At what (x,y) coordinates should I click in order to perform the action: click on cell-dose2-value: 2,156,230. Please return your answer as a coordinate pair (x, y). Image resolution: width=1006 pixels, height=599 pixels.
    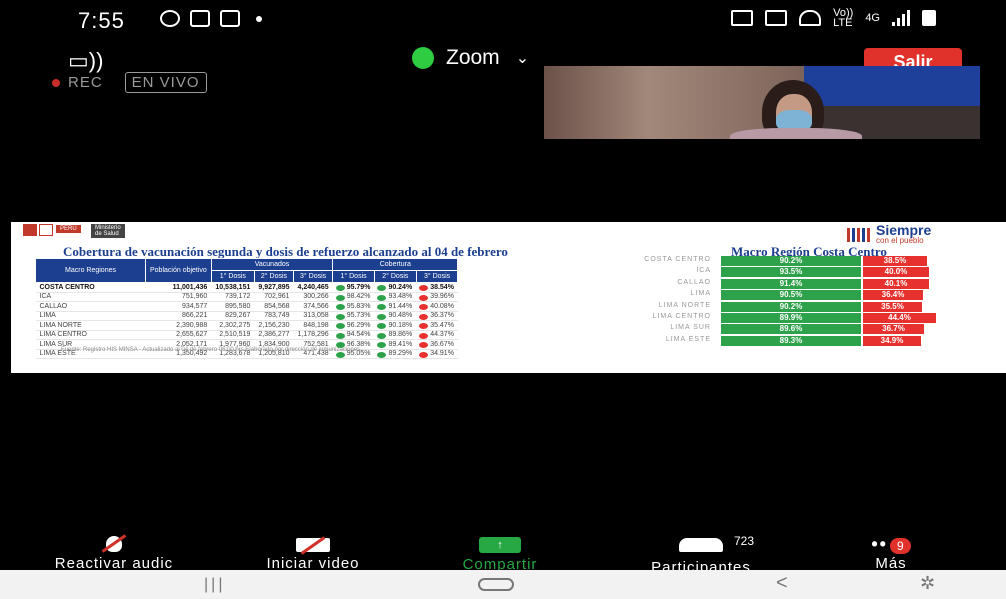
    Looking at the image, I should click on (274, 325).